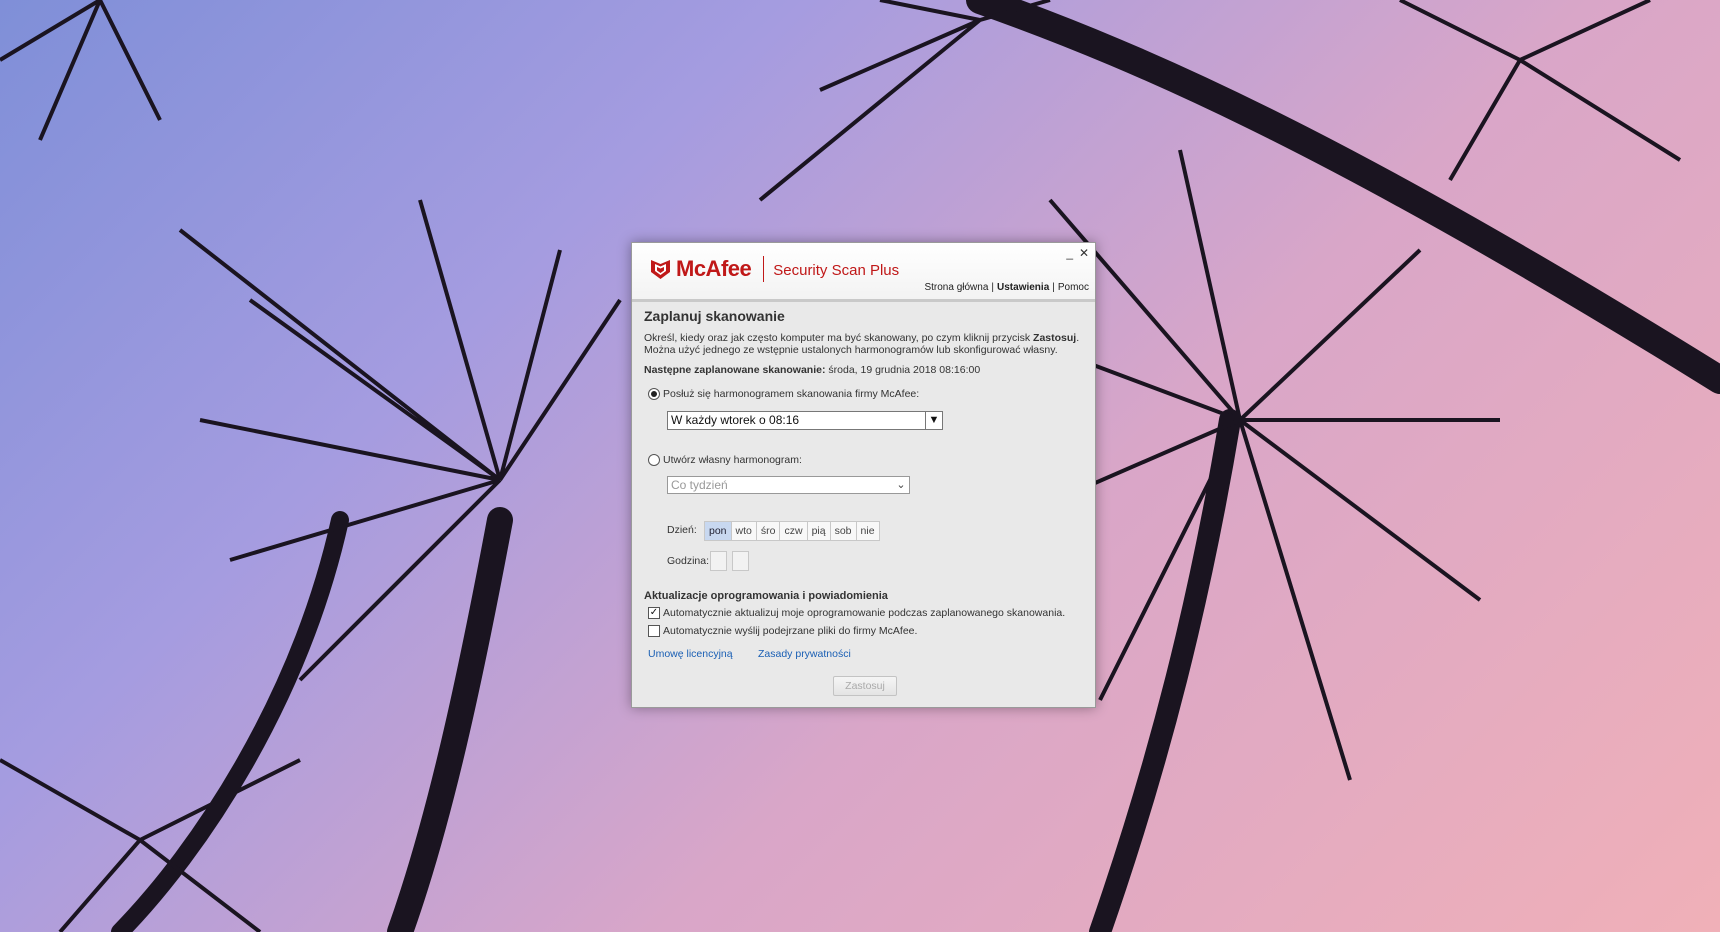  I want to click on custom-schedule-option: Utwórz własny harmonogram:, so click(725, 460).